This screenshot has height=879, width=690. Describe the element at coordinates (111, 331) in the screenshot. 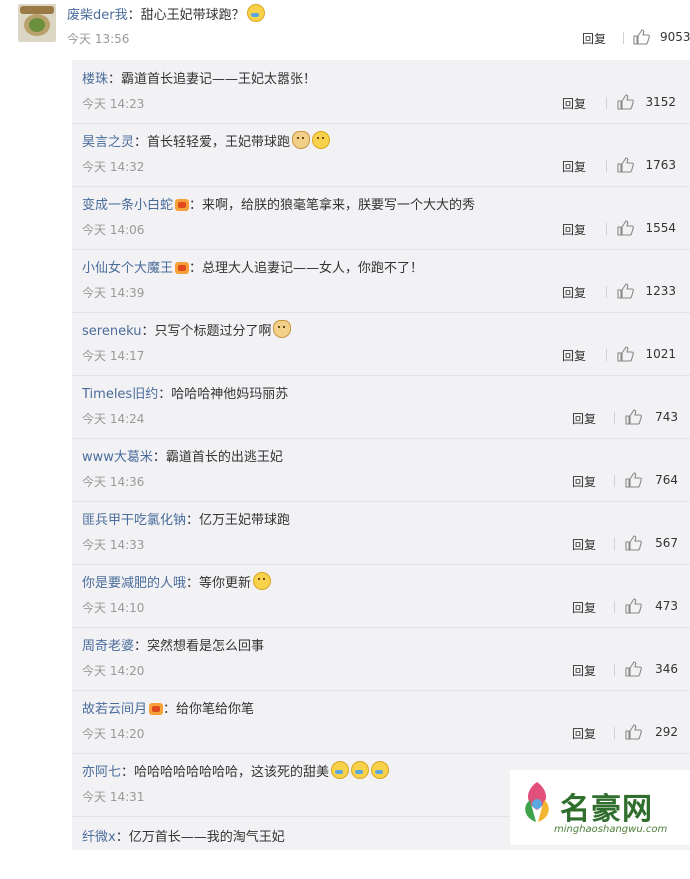

I see `reply-user: sereneku` at that location.